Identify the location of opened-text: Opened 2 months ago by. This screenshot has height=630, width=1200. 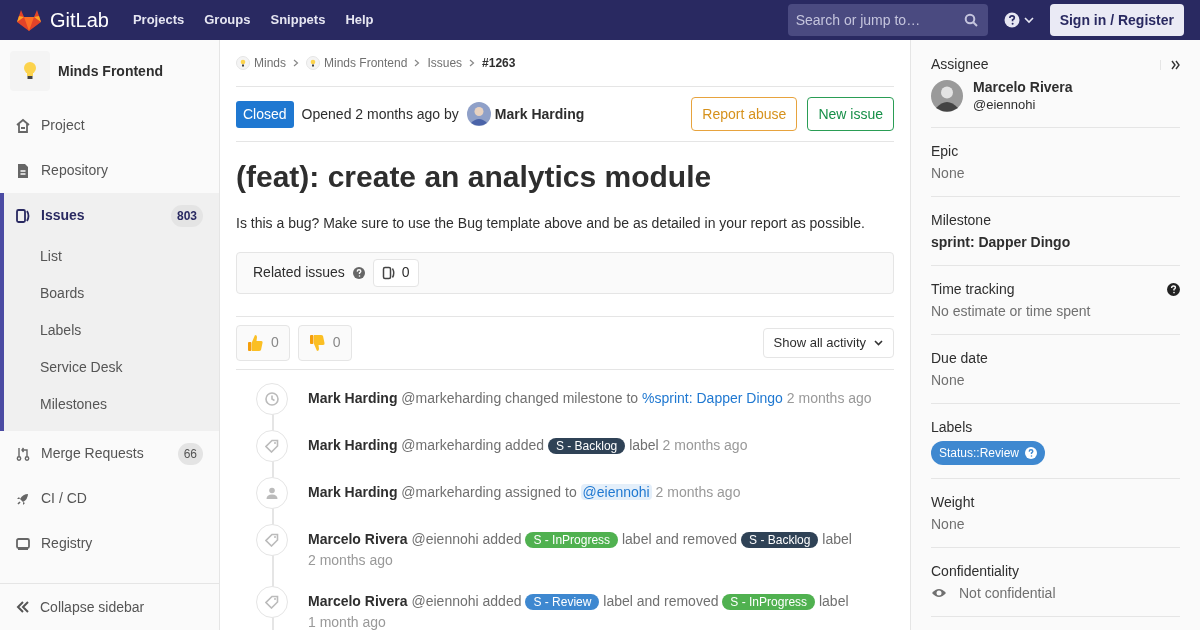
(380, 114).